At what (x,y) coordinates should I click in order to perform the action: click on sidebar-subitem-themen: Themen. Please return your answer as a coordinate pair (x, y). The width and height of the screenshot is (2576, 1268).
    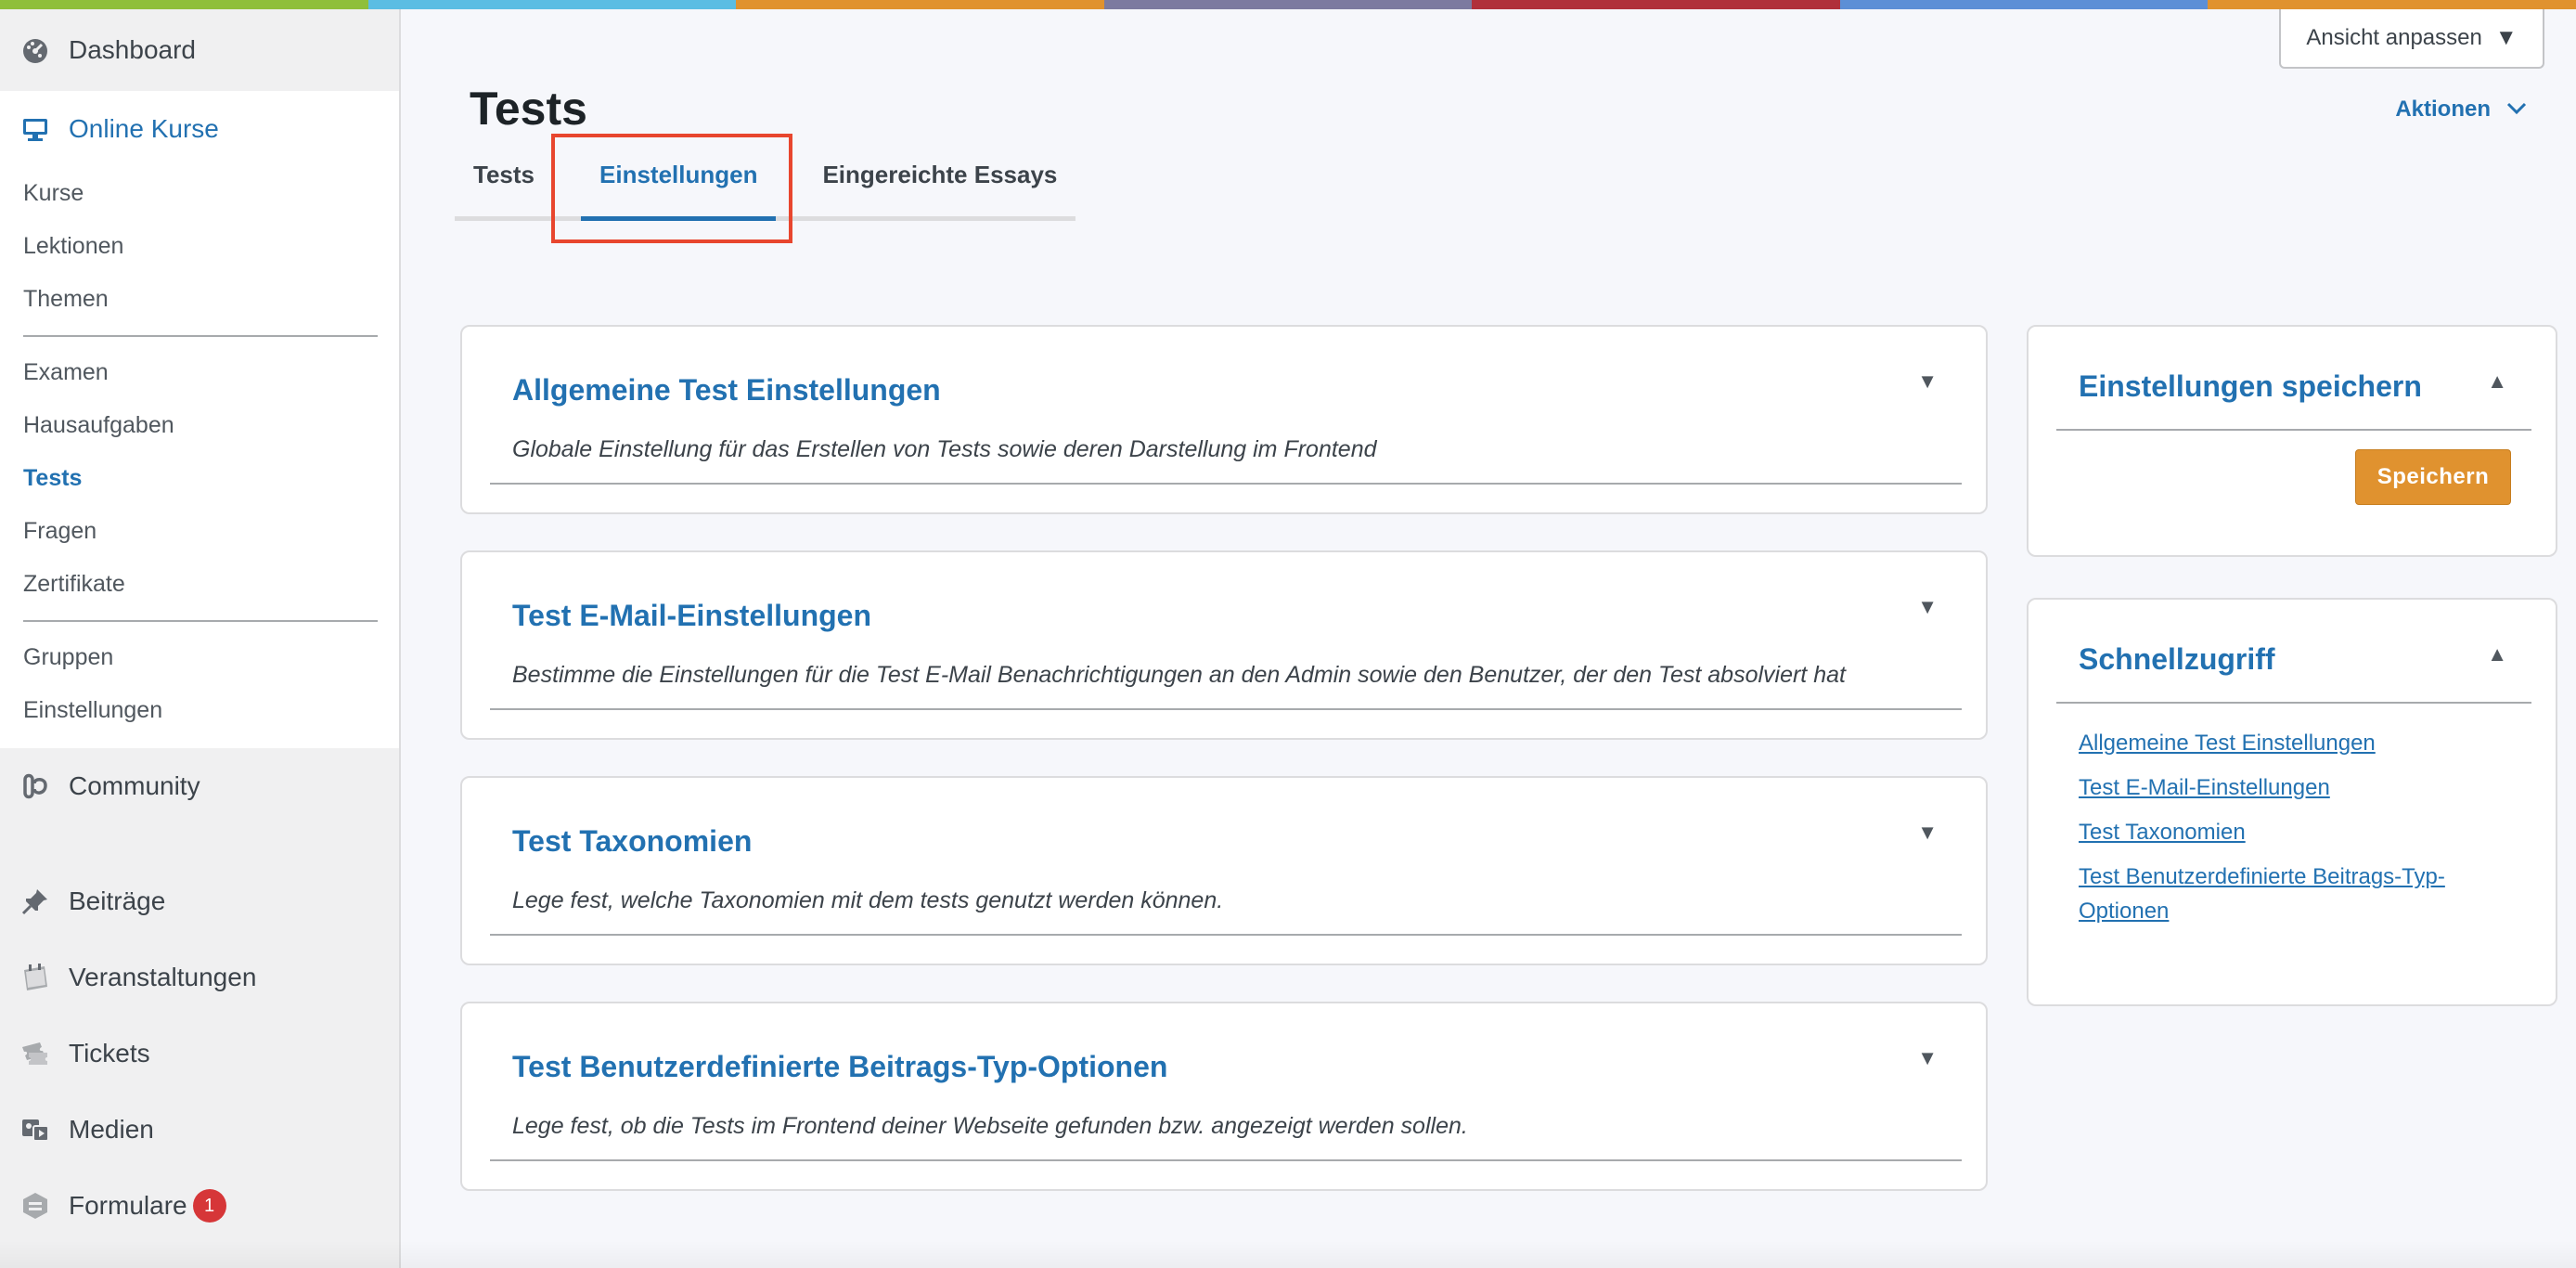
    Looking at the image, I should click on (199, 299).